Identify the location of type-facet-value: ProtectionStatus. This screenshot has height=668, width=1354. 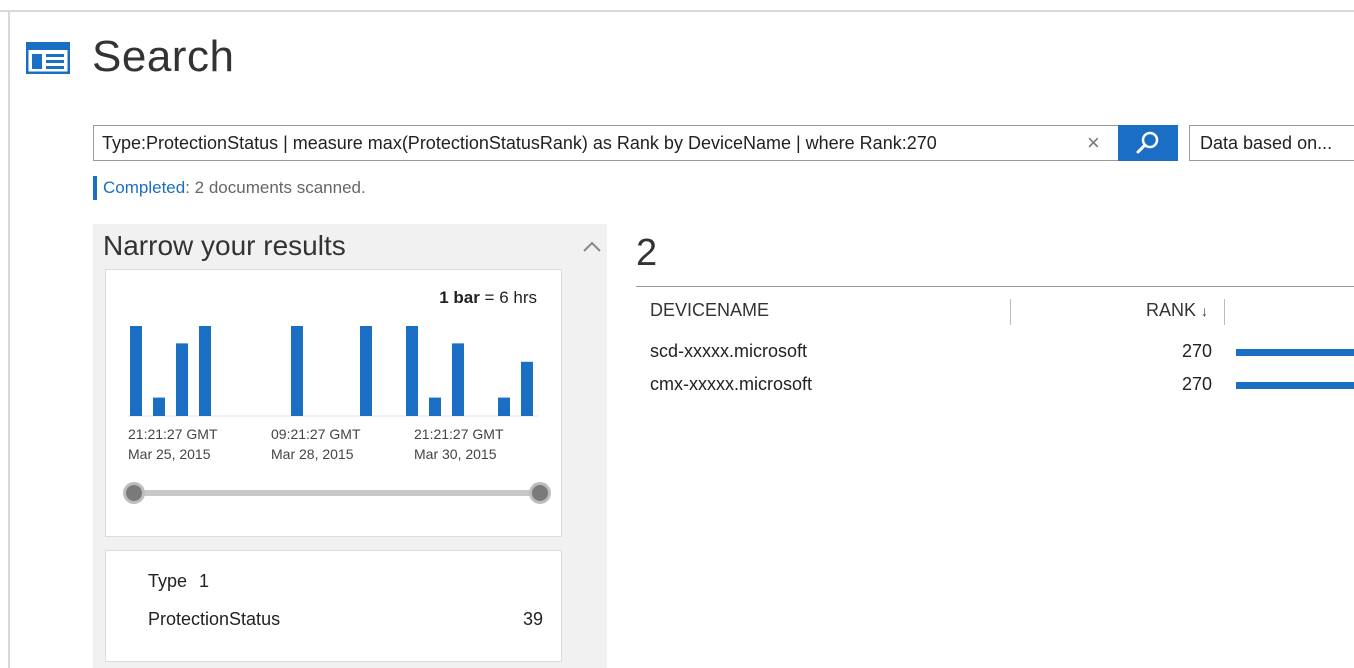
(214, 619).